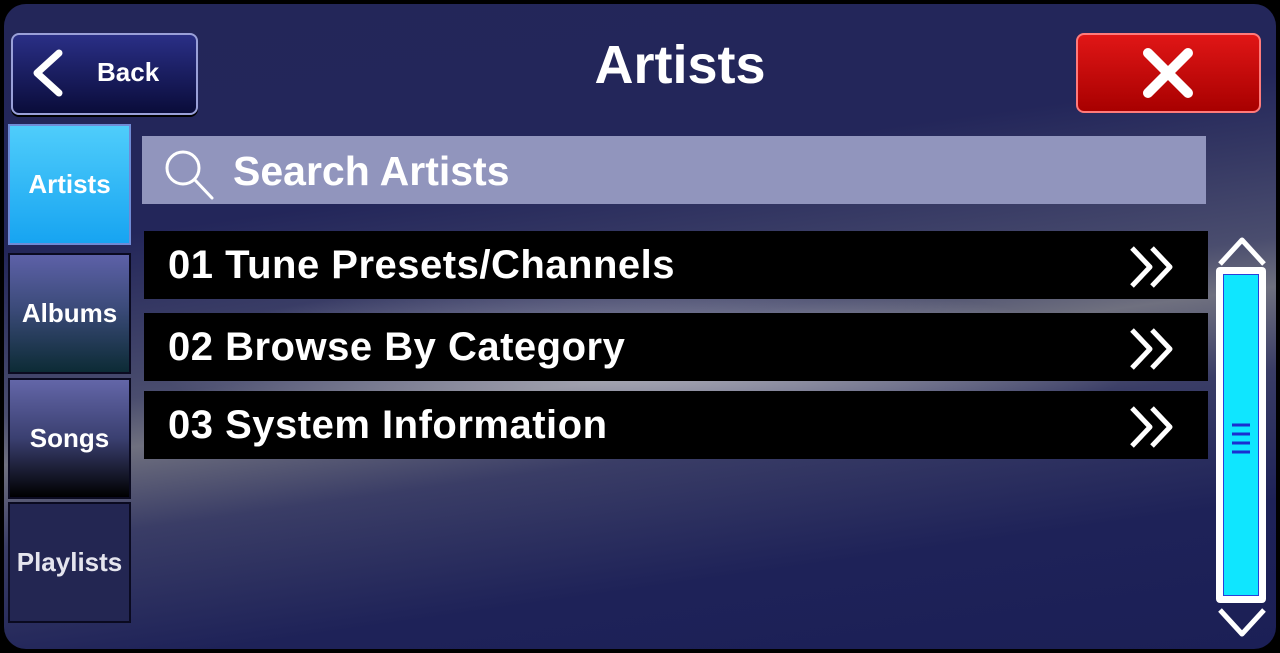 Image resolution: width=1280 pixels, height=653 pixels. I want to click on scroll-up-button, so click(1242, 251).